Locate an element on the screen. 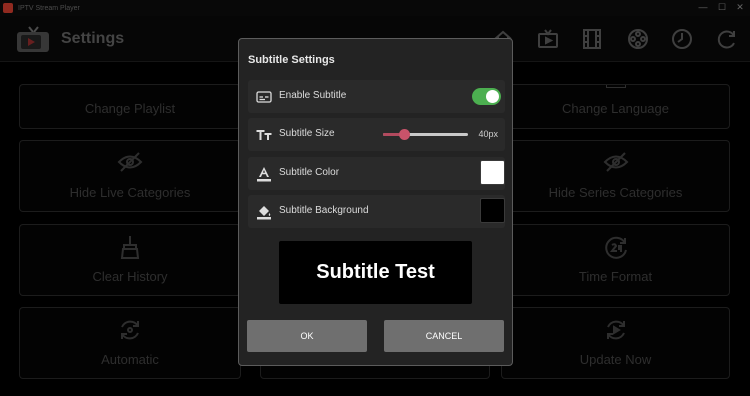 The image size is (750, 396). text-size-icon is located at coordinates (264, 135).